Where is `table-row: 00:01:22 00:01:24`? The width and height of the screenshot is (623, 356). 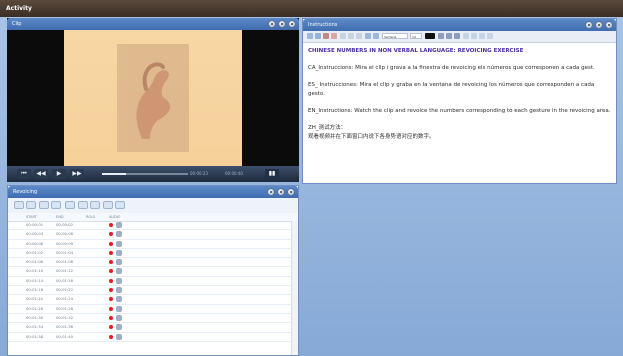
table-row: 00:01:22 00:01:24 is located at coordinates (150, 300).